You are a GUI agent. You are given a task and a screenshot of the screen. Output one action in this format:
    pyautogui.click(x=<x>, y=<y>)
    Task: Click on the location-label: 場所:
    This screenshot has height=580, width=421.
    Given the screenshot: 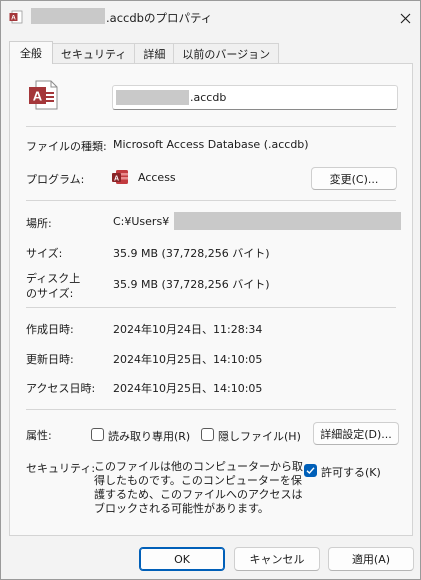 What is the action you would take?
    pyautogui.click(x=39, y=223)
    